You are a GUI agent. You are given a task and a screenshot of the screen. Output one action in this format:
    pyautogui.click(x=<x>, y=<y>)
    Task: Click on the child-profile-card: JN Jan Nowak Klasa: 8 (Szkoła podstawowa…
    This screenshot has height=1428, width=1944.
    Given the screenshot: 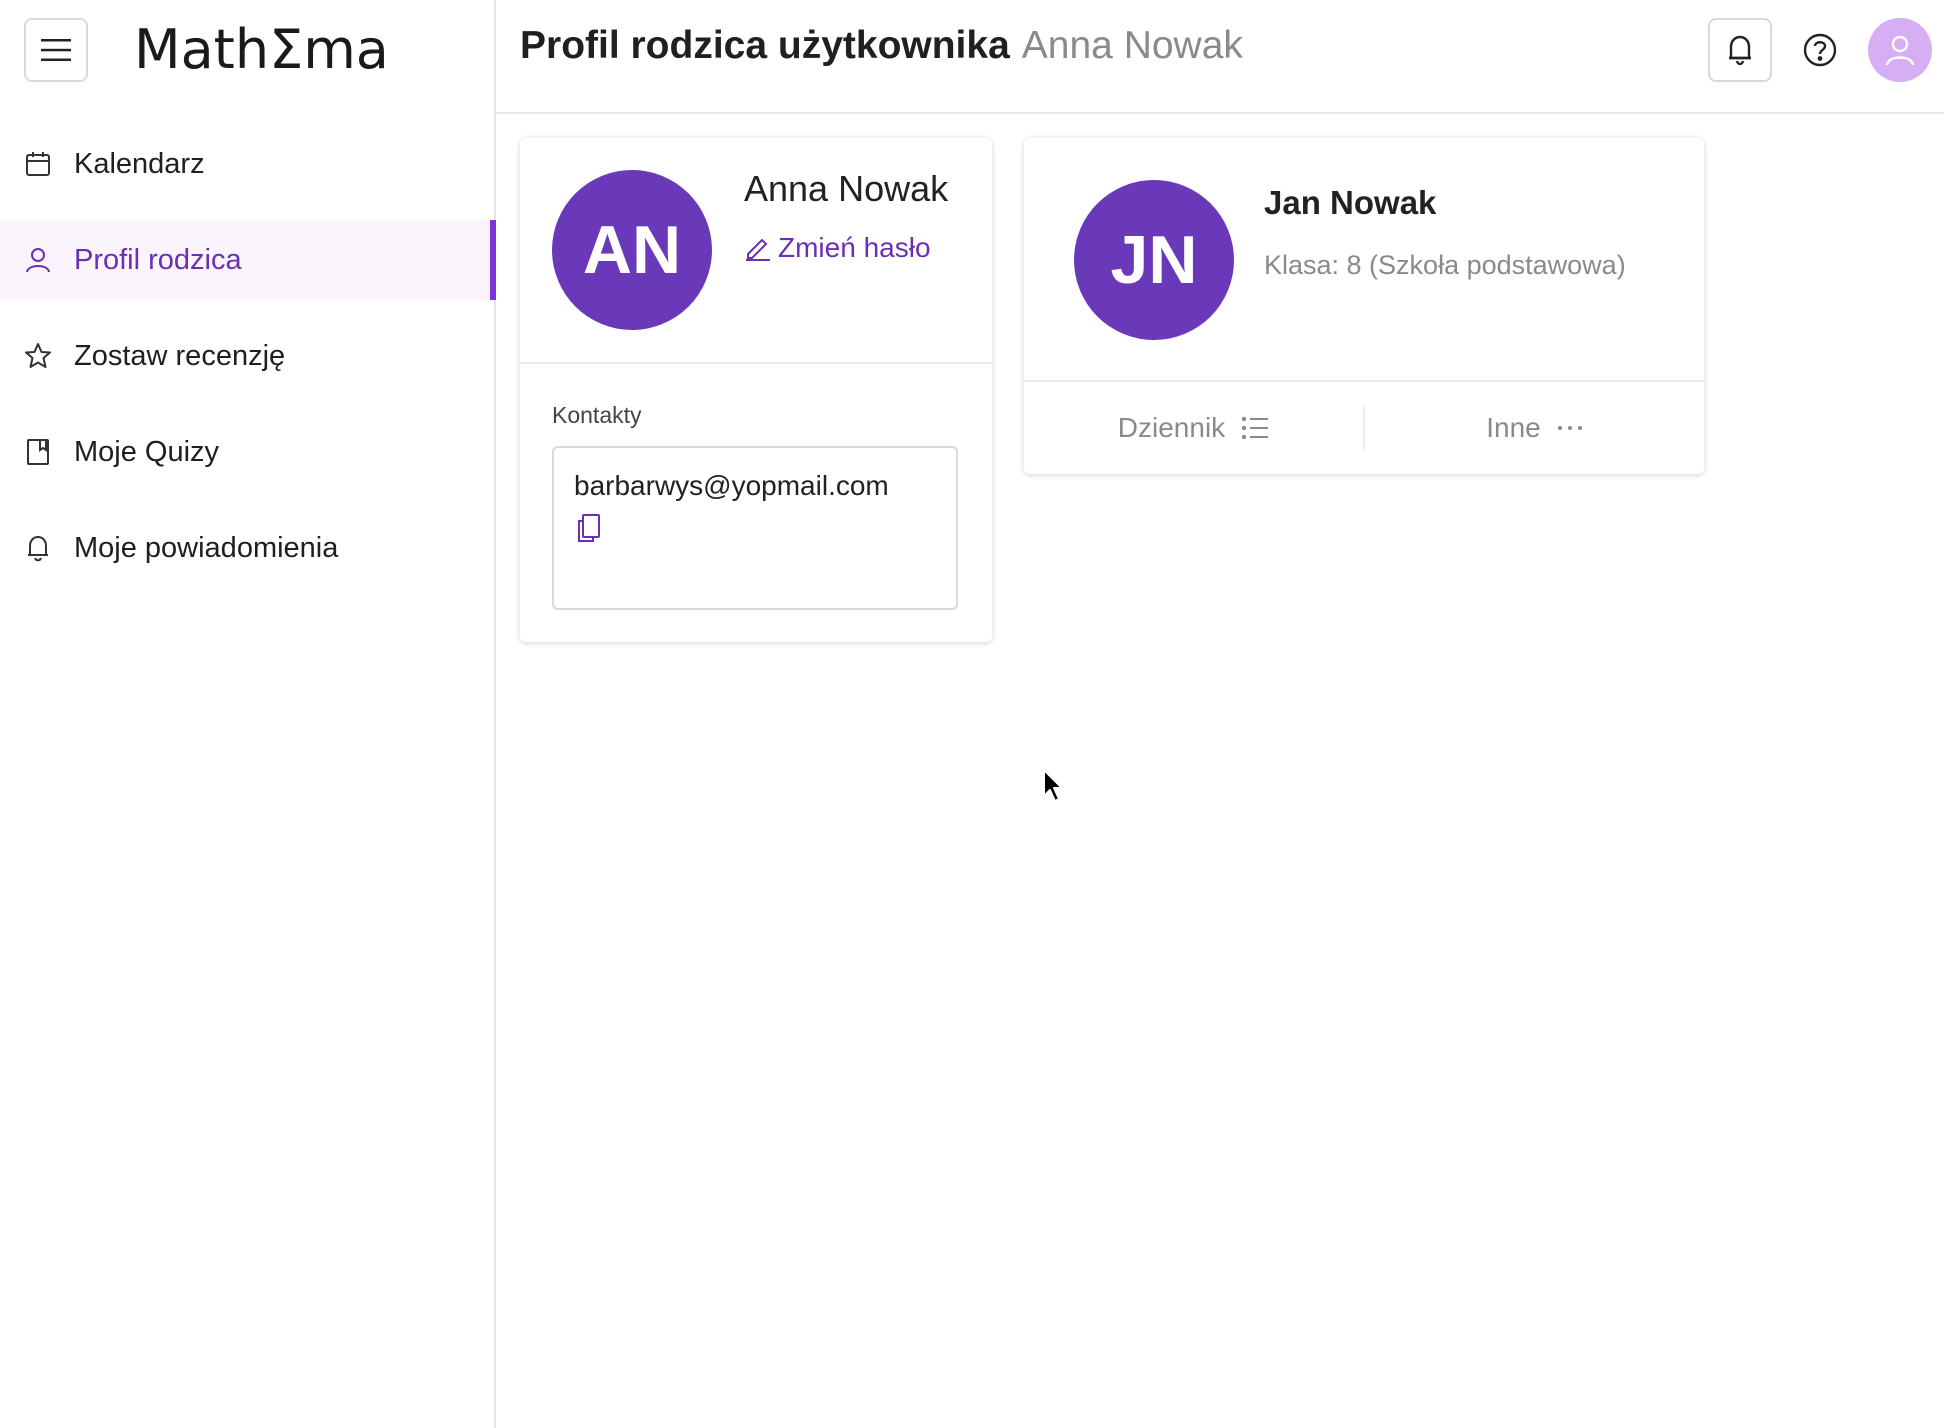 What is the action you would take?
    pyautogui.click(x=1364, y=306)
    